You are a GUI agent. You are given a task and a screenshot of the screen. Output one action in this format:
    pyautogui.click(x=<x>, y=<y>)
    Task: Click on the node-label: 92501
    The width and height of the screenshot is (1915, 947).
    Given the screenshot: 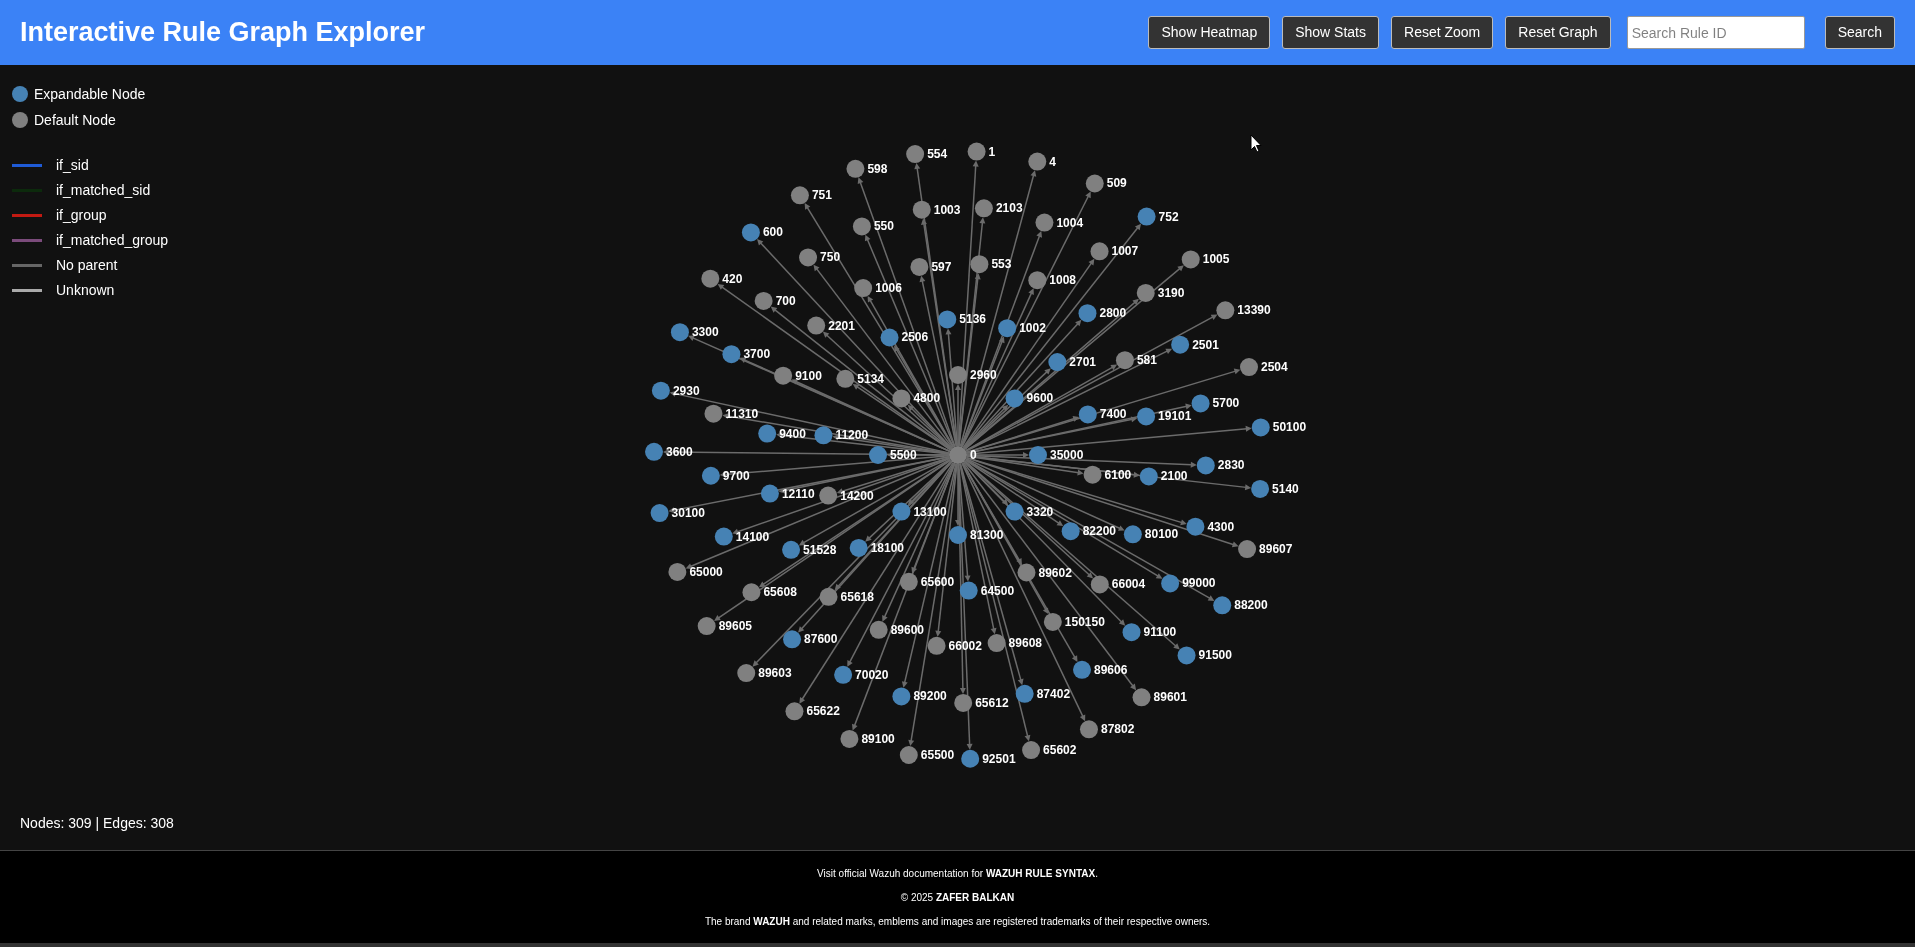 What is the action you would take?
    pyautogui.click(x=999, y=758)
    